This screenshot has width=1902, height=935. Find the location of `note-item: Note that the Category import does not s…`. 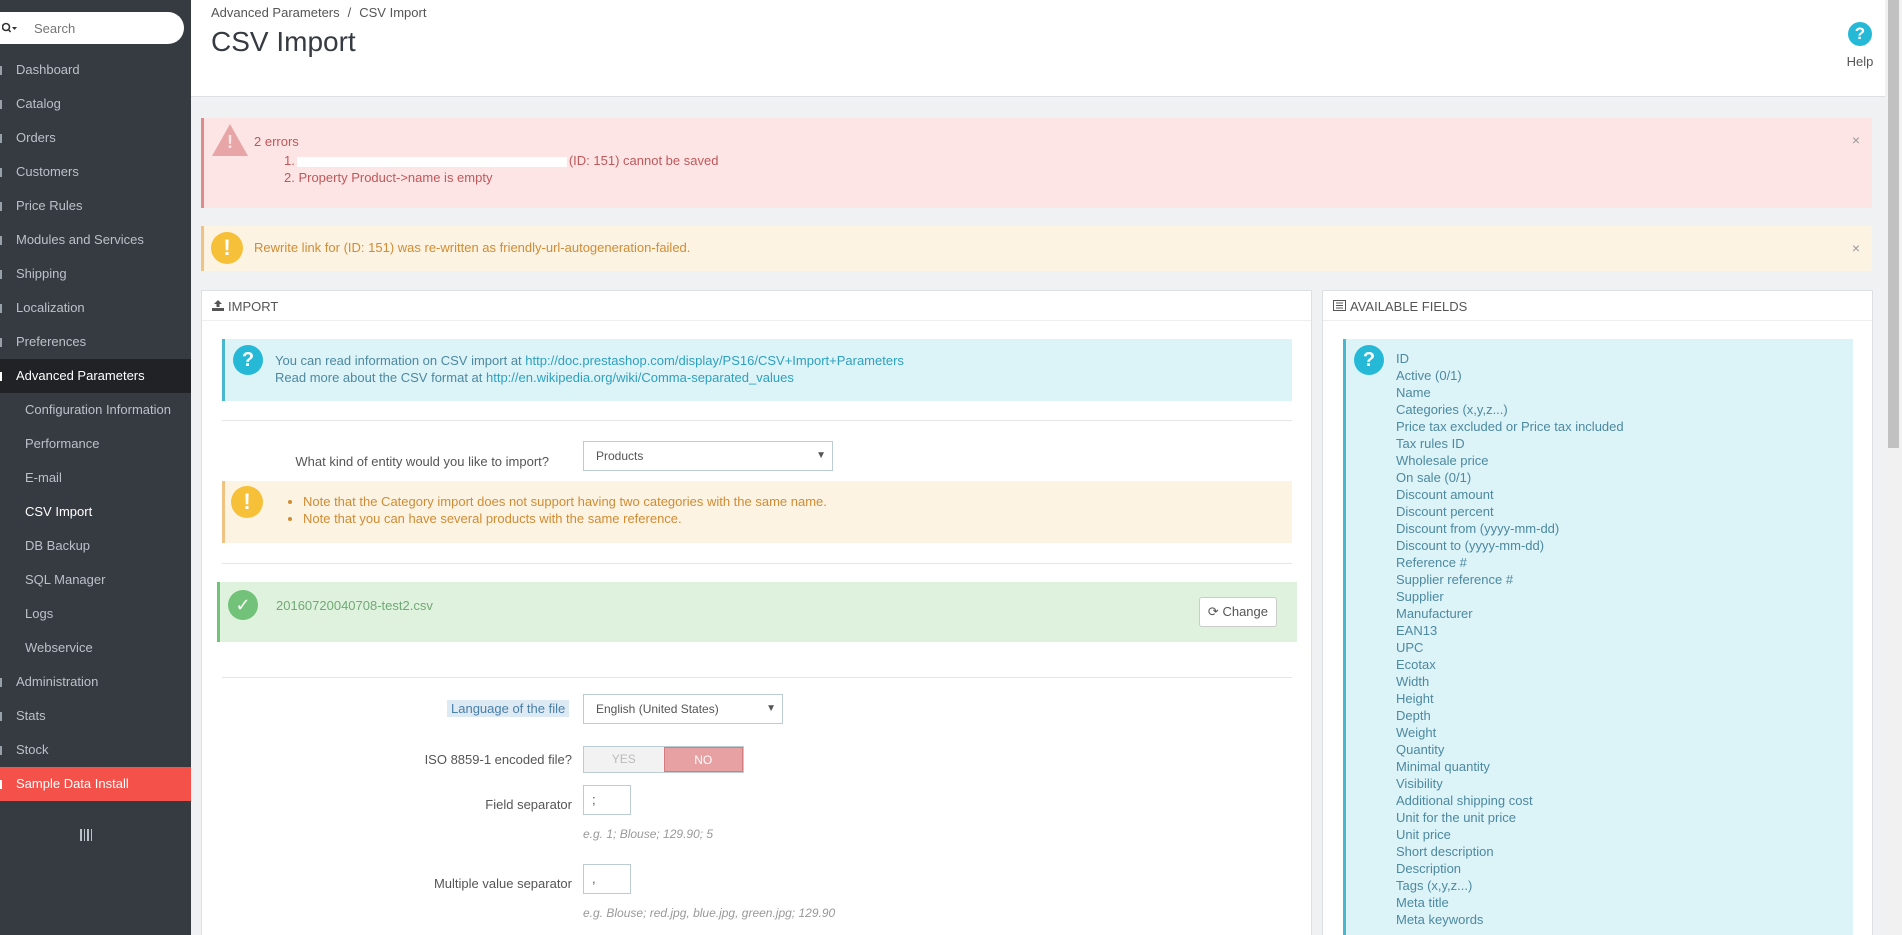

note-item: Note that the Category import does not s… is located at coordinates (565, 501).